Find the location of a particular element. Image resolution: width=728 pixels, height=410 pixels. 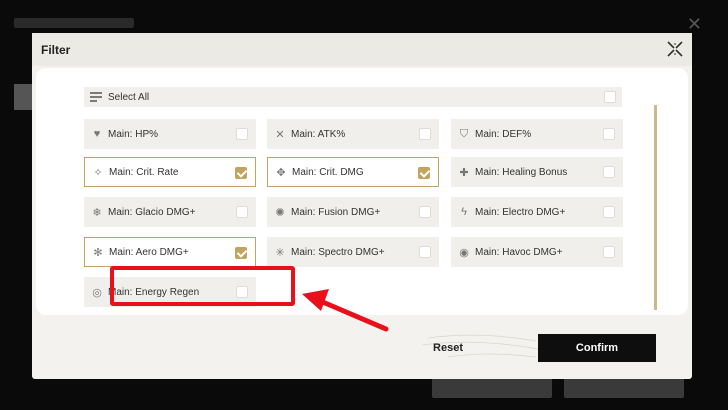

aero-icon: ✻ is located at coordinates (98, 252).